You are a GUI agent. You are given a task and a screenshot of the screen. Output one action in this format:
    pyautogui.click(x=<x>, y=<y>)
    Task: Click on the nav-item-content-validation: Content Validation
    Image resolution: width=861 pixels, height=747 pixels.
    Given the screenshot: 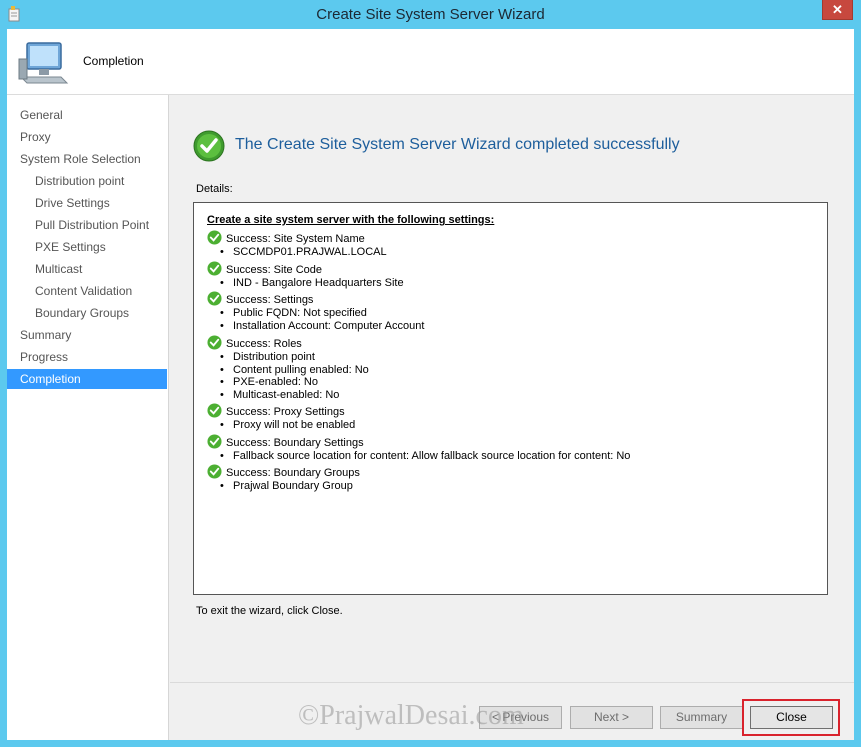 What is the action you would take?
    pyautogui.click(x=87, y=291)
    